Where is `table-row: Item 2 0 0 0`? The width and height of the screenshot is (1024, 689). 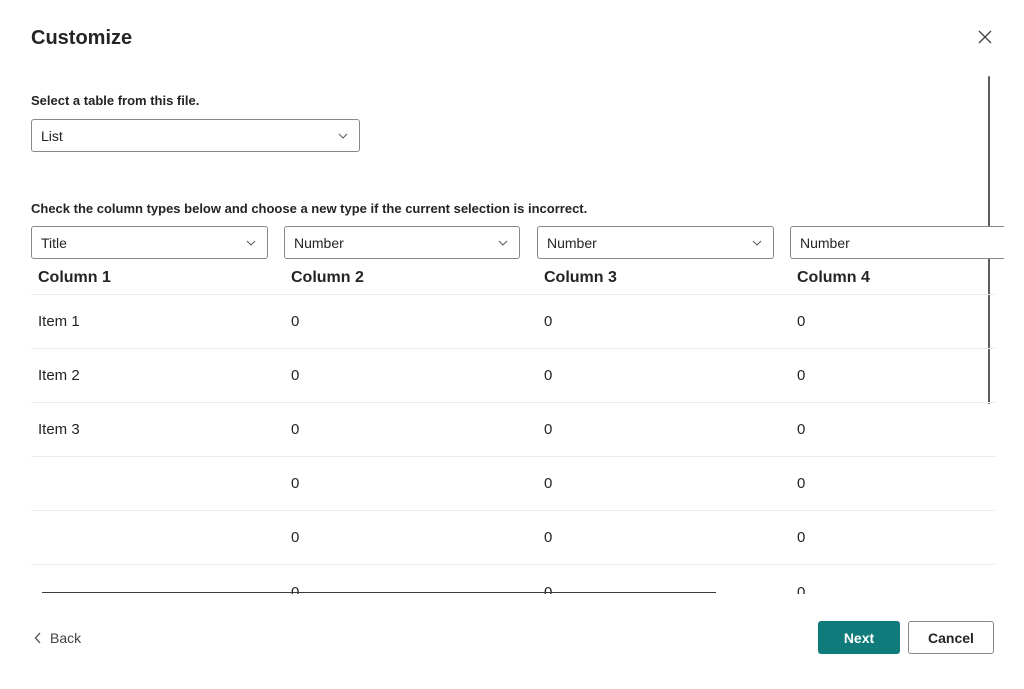 table-row: Item 2 0 0 0 is located at coordinates (513, 376).